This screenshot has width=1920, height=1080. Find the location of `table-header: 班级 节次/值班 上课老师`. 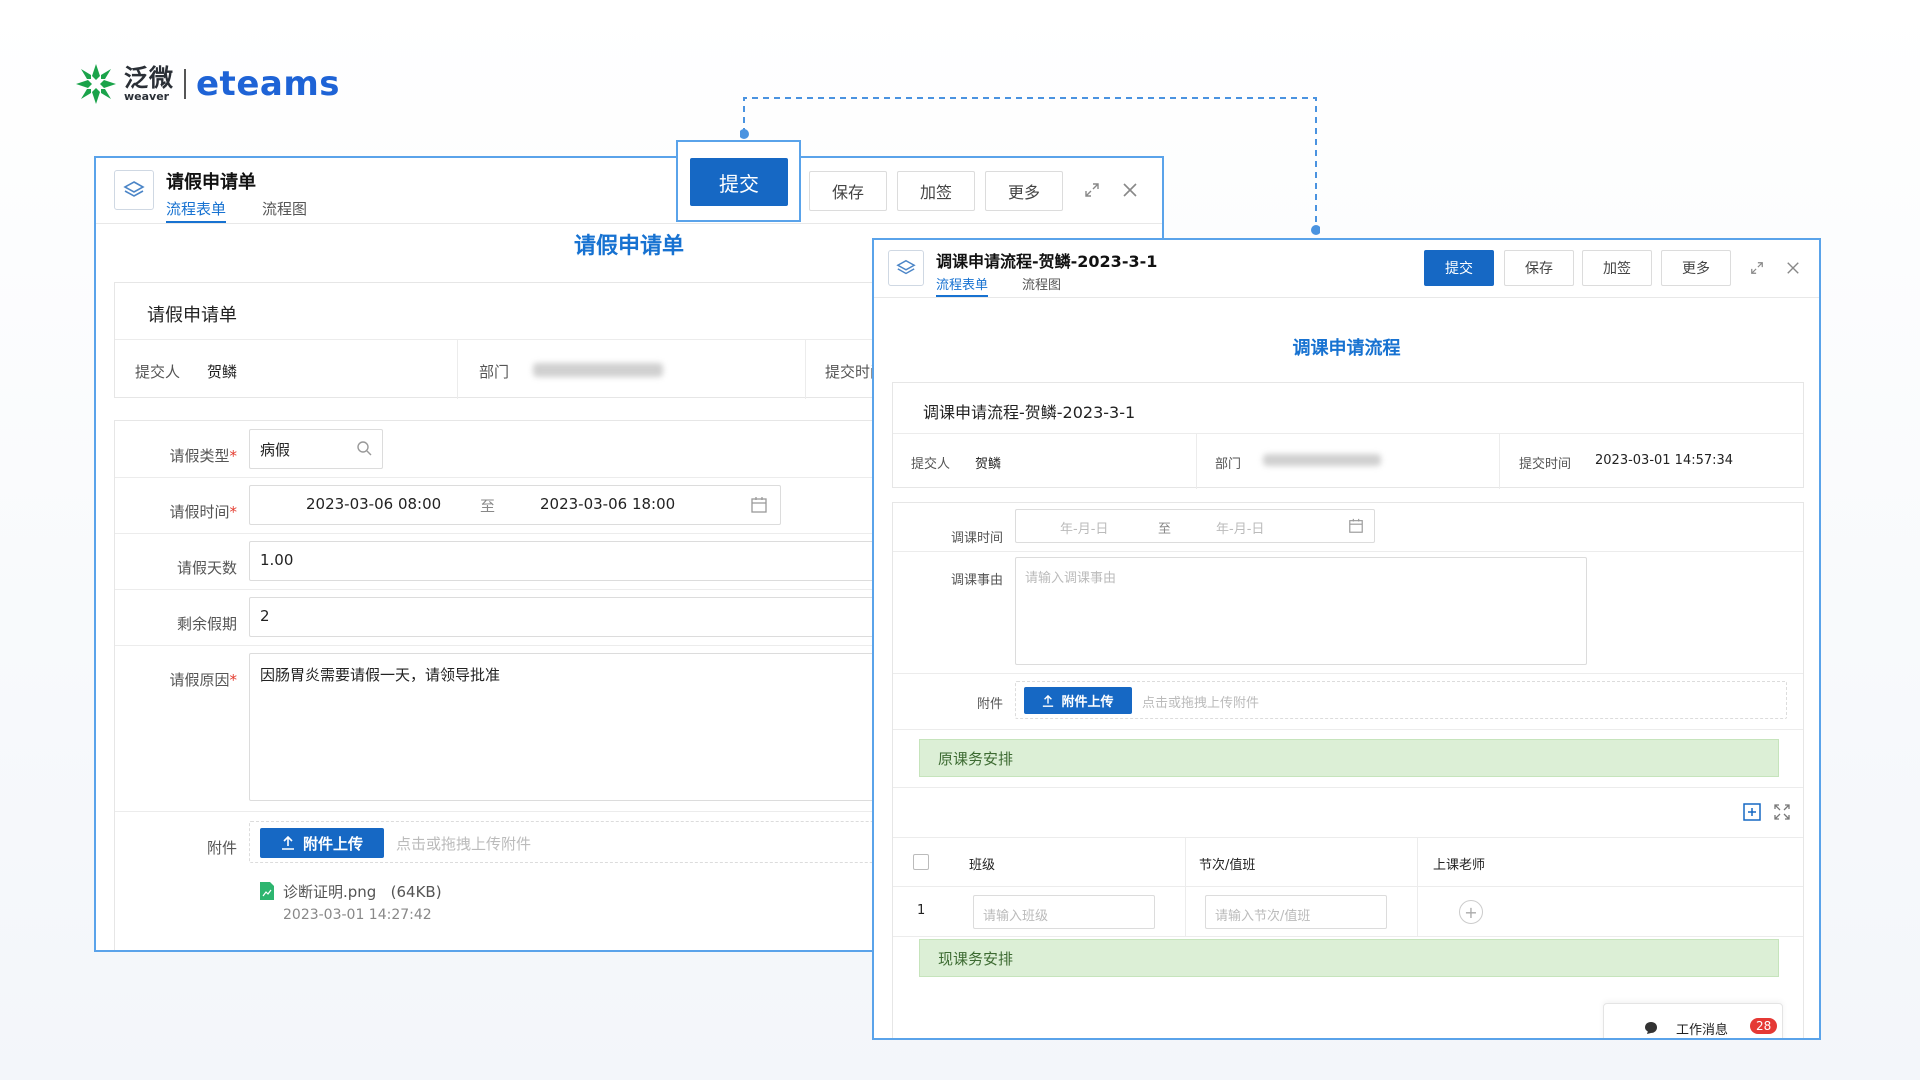

table-header: 班级 节次/值班 上课老师 is located at coordinates (1348, 862).